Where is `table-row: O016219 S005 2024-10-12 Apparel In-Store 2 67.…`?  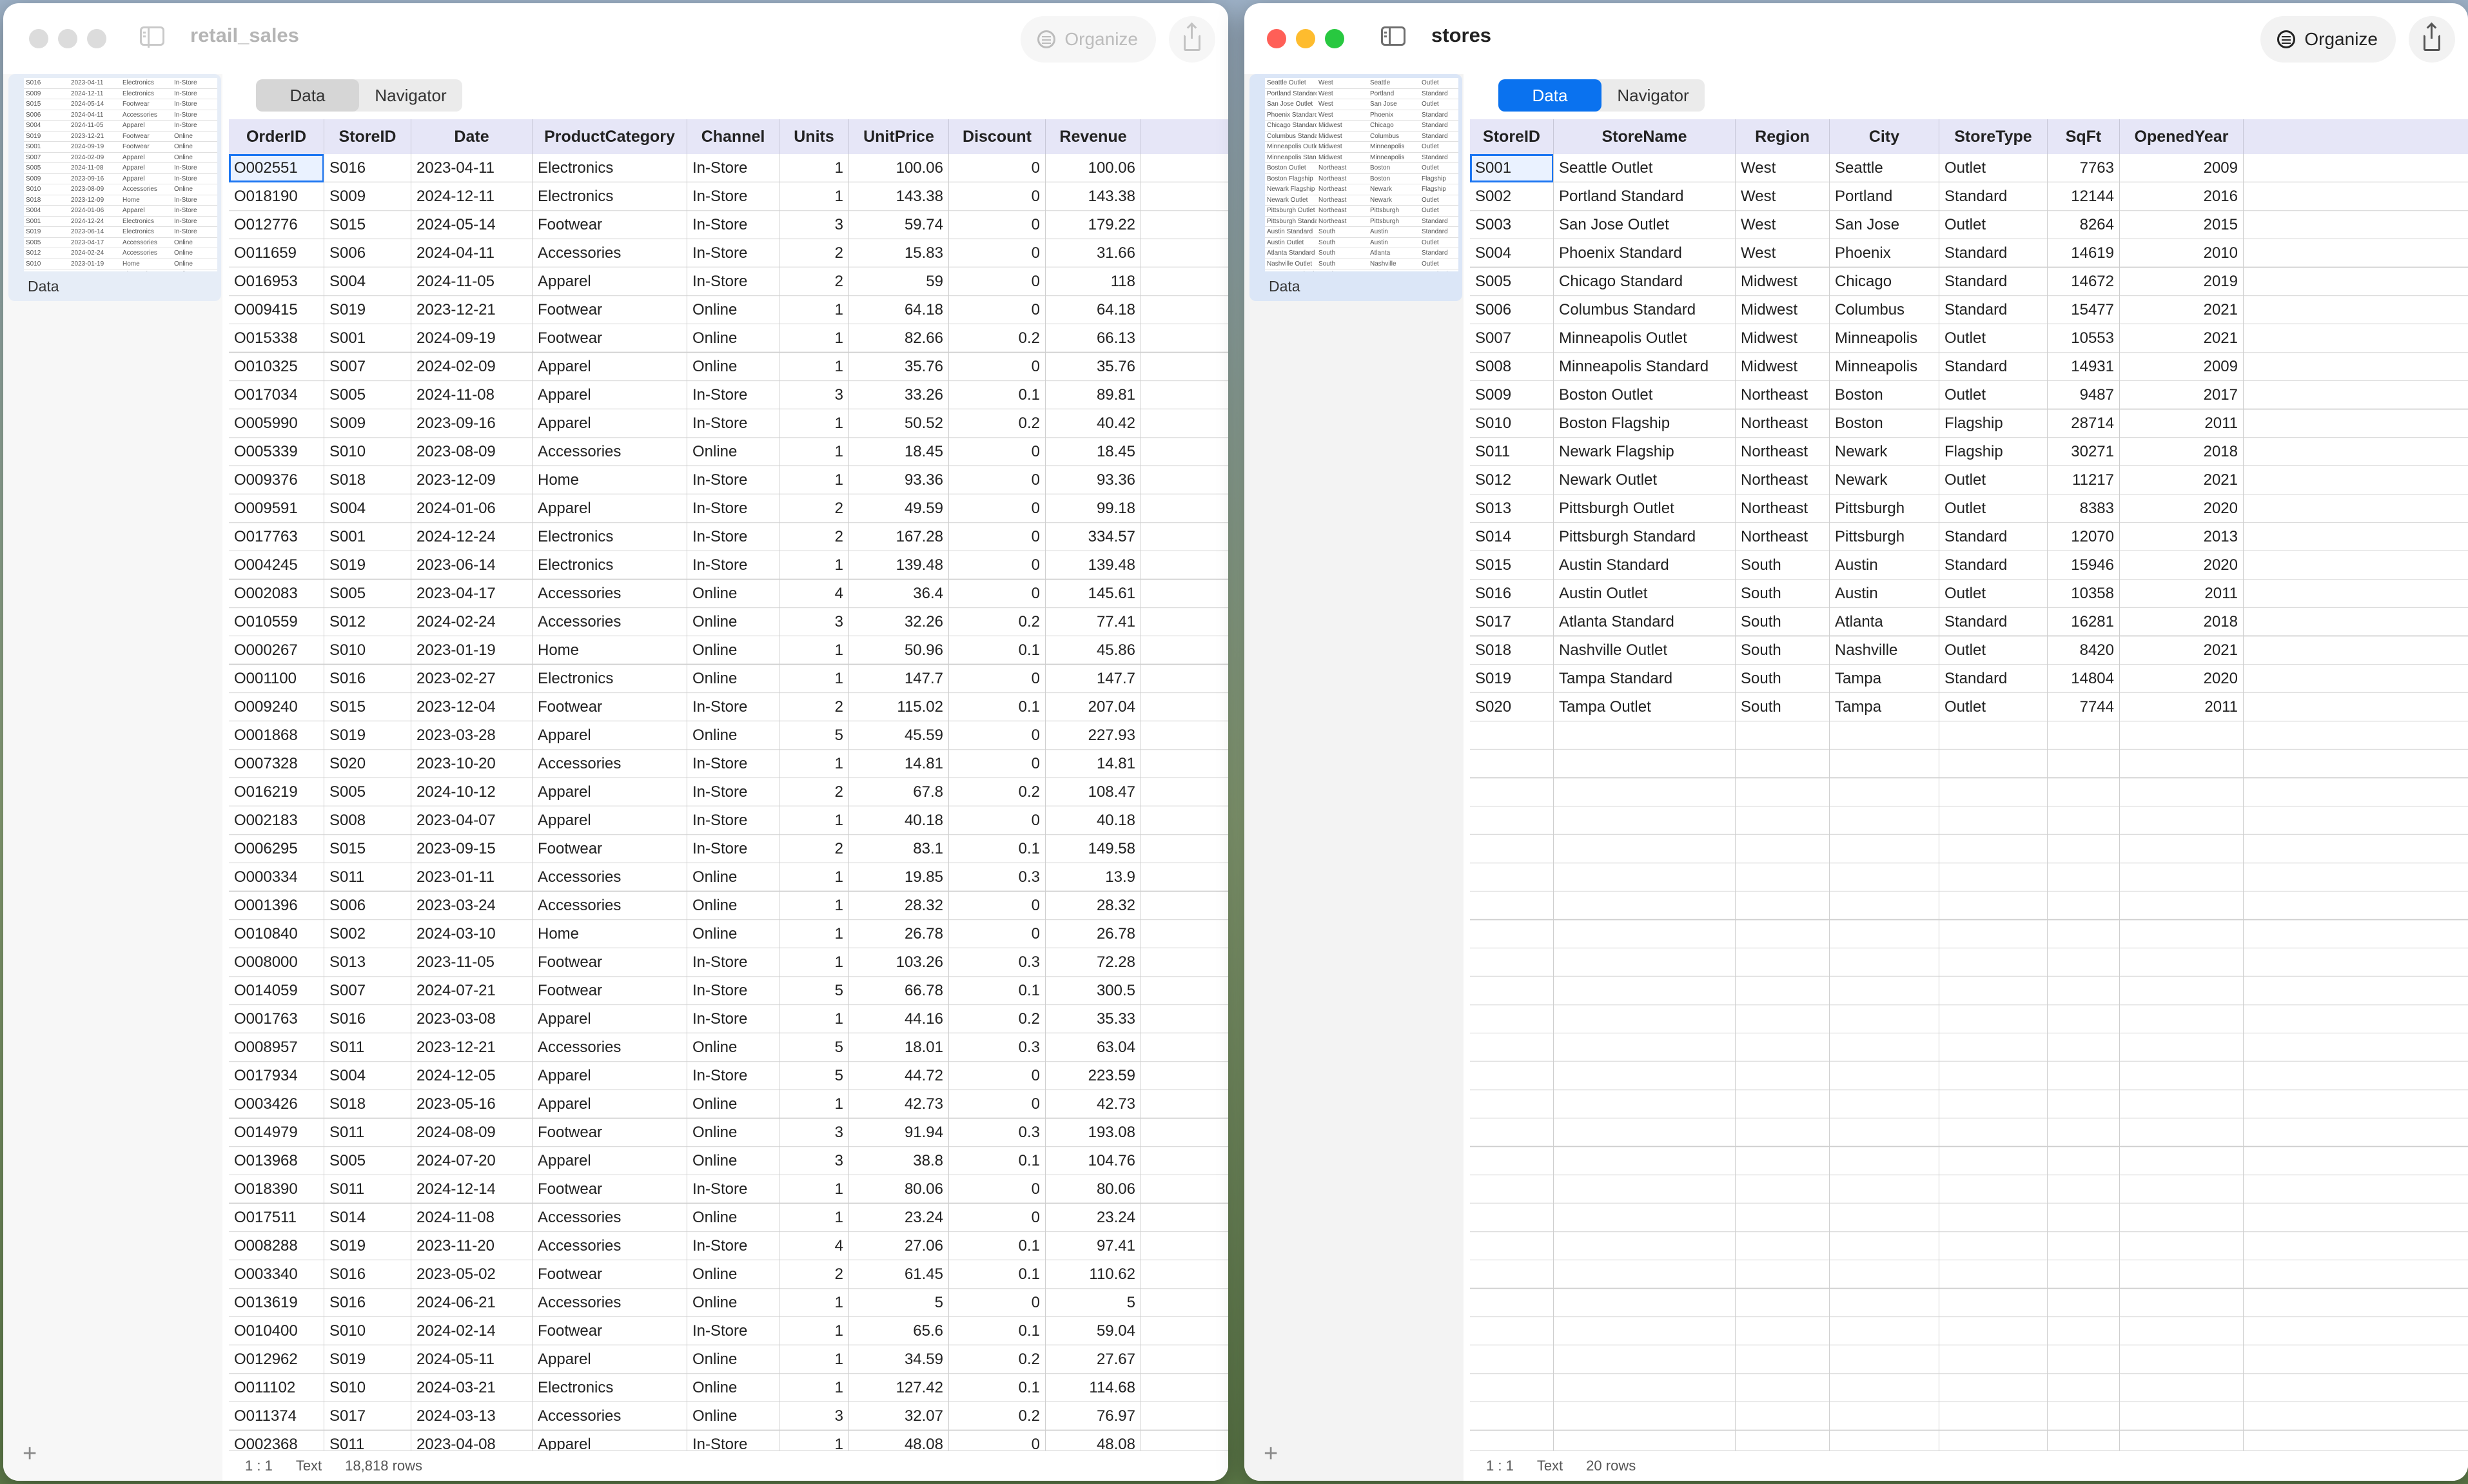
table-row: O016219 S005 2024-10-12 Apparel In-Store 2 67.… is located at coordinates (728, 792).